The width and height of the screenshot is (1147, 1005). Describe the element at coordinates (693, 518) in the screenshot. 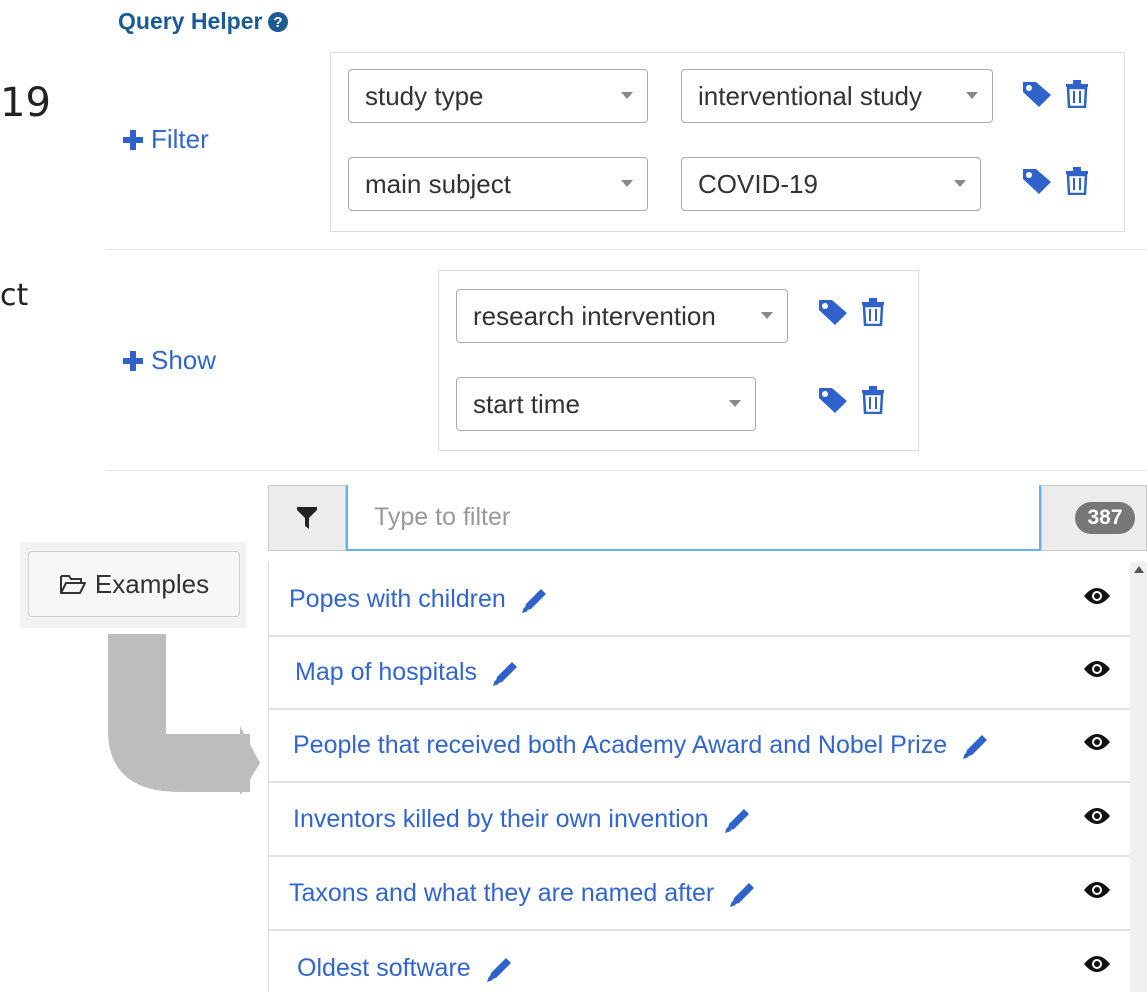

I see `filter-input: Type to filter` at that location.